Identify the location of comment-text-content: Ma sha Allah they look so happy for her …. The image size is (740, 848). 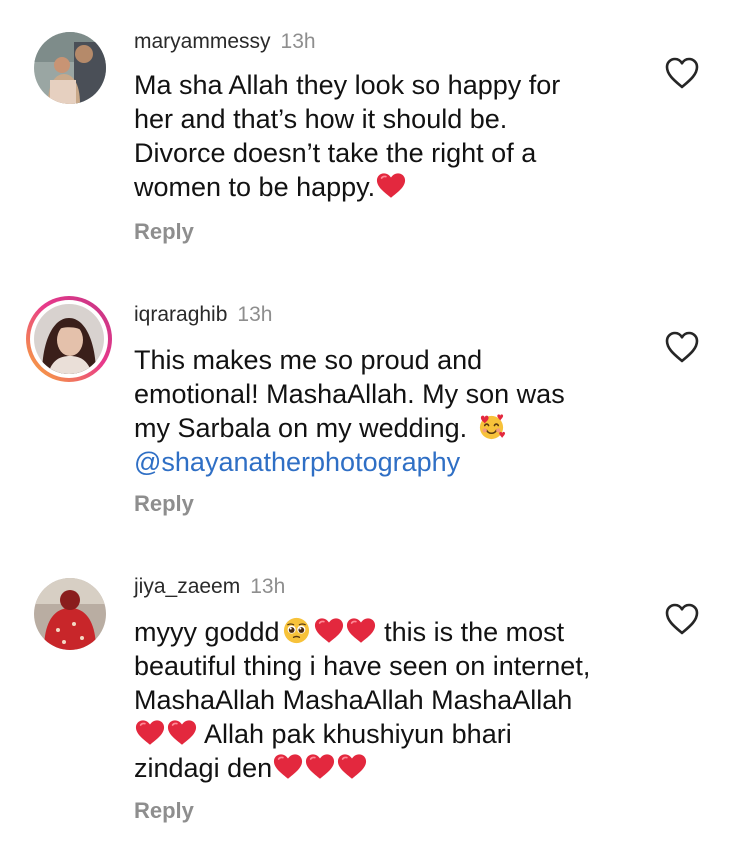
(347, 136).